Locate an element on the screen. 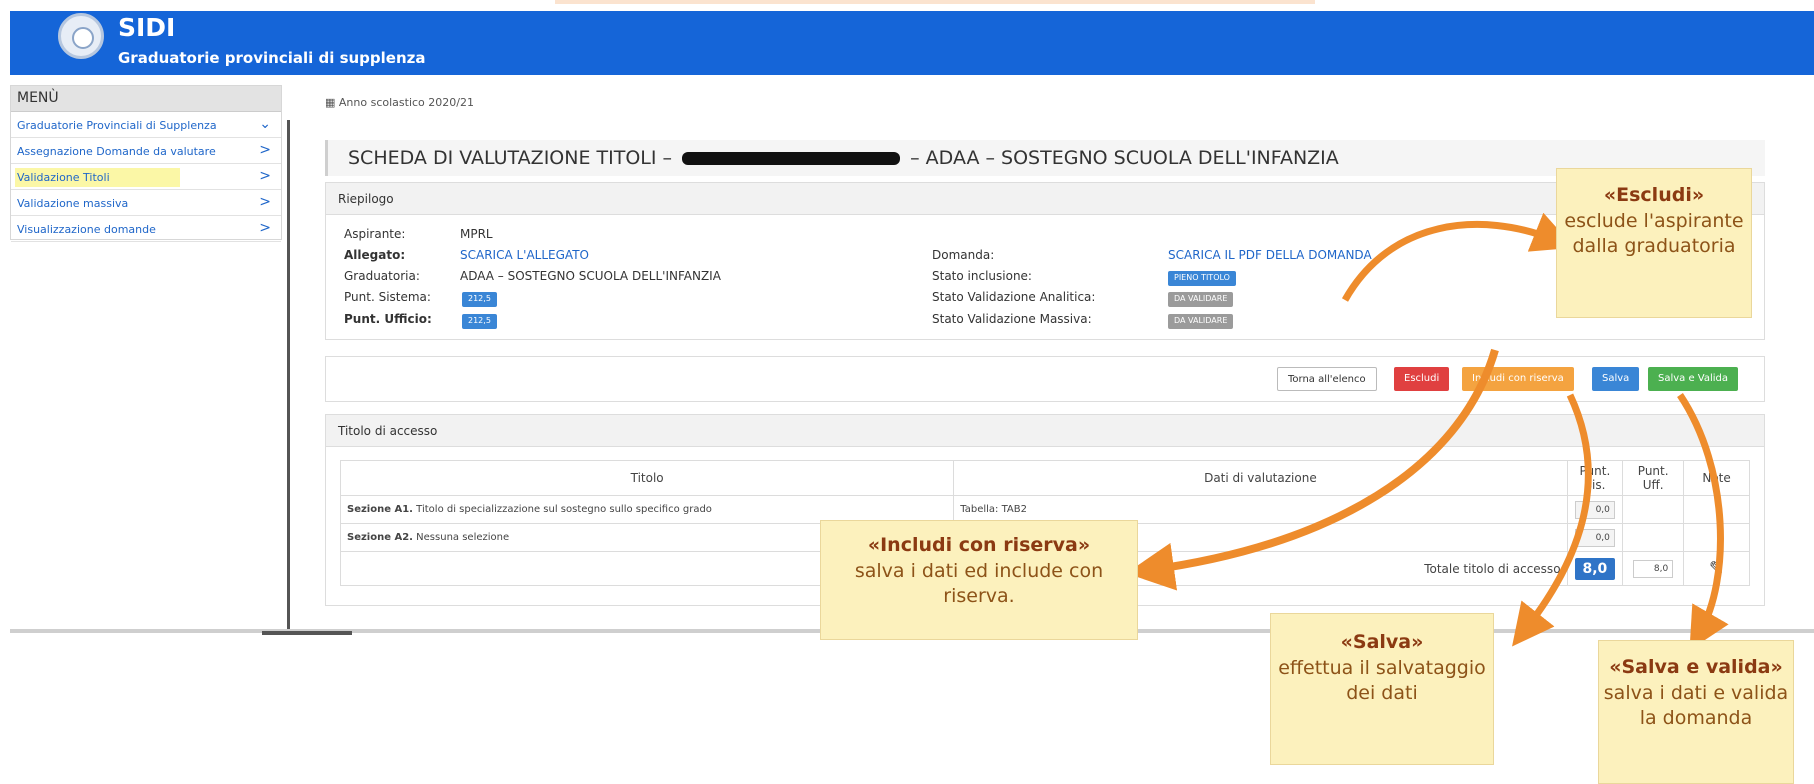  stato-inclusione-badge: PIENO TITOLO is located at coordinates (1202, 278).